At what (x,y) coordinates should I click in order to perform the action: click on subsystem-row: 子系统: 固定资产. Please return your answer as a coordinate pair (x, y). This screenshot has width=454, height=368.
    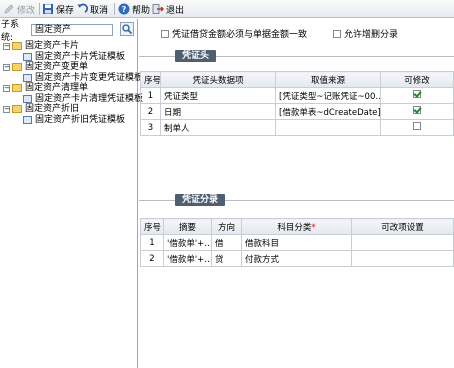
    Looking at the image, I should click on (57, 31).